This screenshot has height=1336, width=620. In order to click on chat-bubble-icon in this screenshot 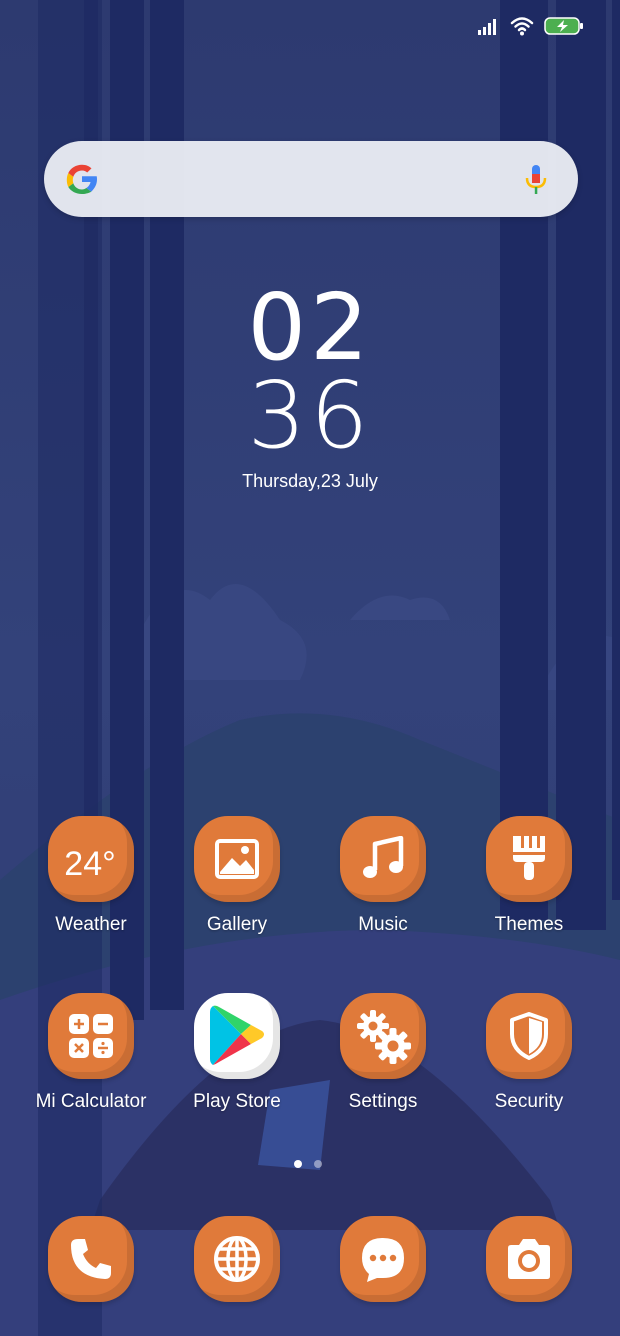, I will do `click(383, 1259)`.